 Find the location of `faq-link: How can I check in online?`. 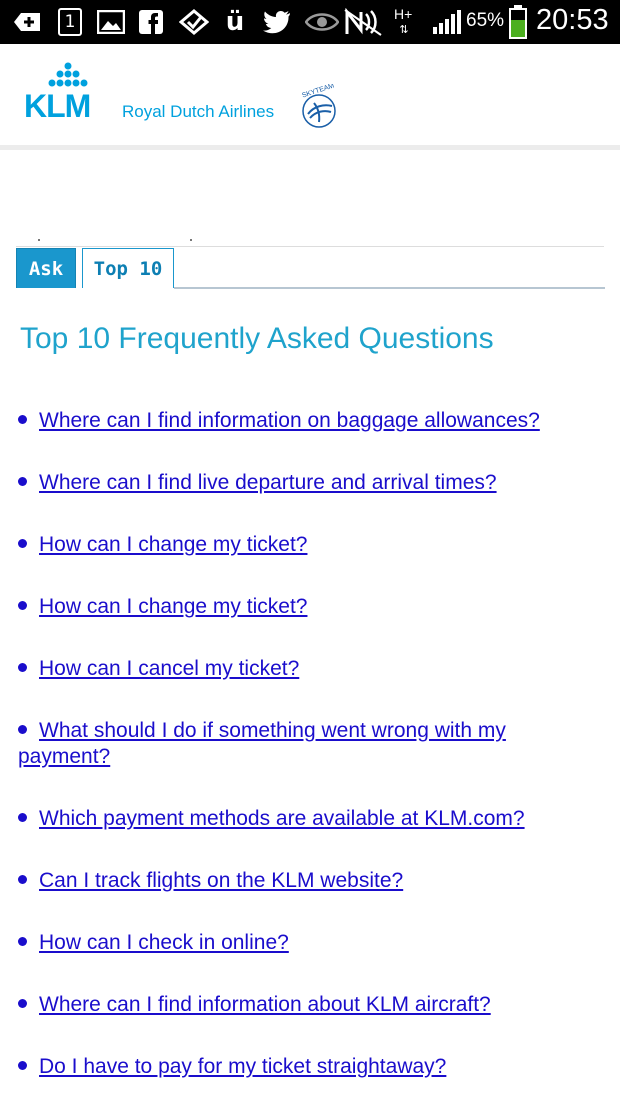

faq-link: How can I check in online? is located at coordinates (164, 942).